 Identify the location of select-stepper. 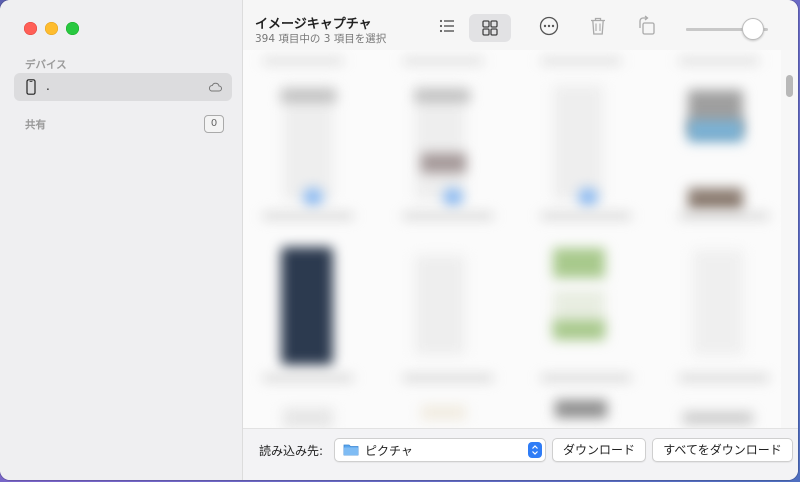
(535, 450).